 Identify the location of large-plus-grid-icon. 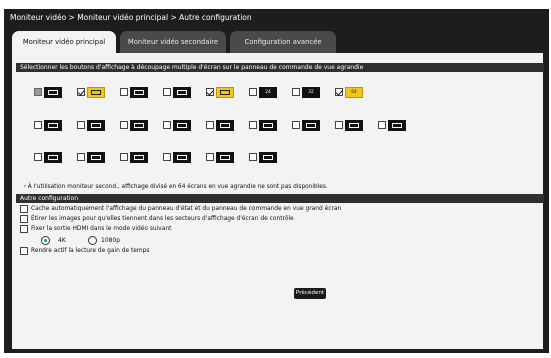
(268, 125).